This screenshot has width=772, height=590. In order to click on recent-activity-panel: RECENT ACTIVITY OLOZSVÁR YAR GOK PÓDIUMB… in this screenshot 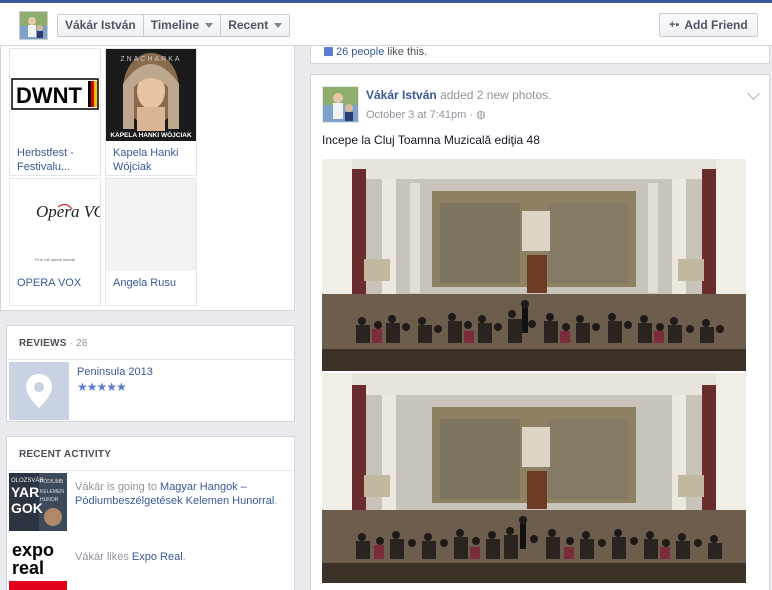, I will do `click(150, 513)`.